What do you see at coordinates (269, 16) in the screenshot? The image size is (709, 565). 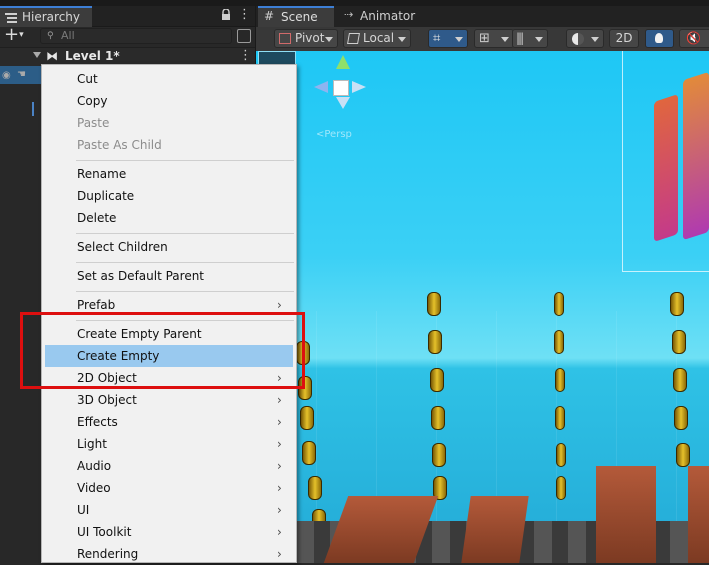 I see `grid-icon: #` at bounding box center [269, 16].